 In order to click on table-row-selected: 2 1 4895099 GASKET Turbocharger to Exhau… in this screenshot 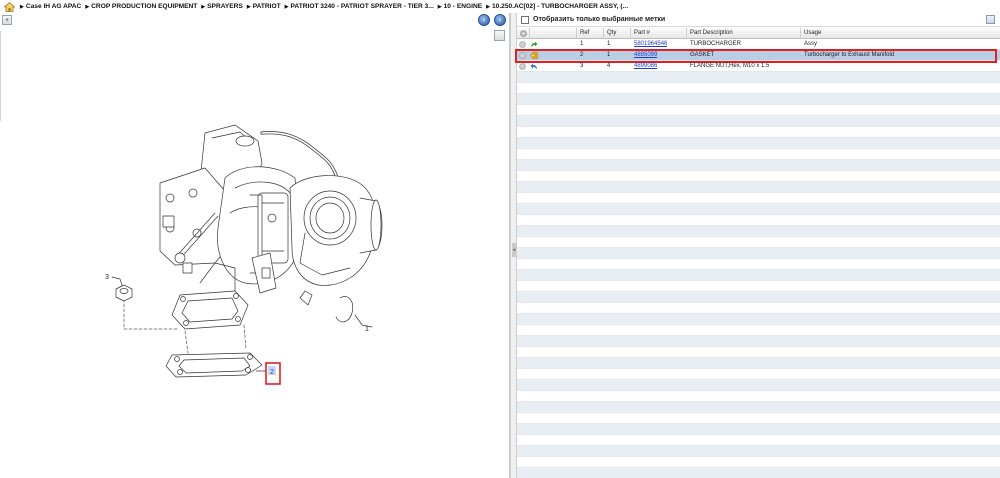, I will do `click(757, 56)`.